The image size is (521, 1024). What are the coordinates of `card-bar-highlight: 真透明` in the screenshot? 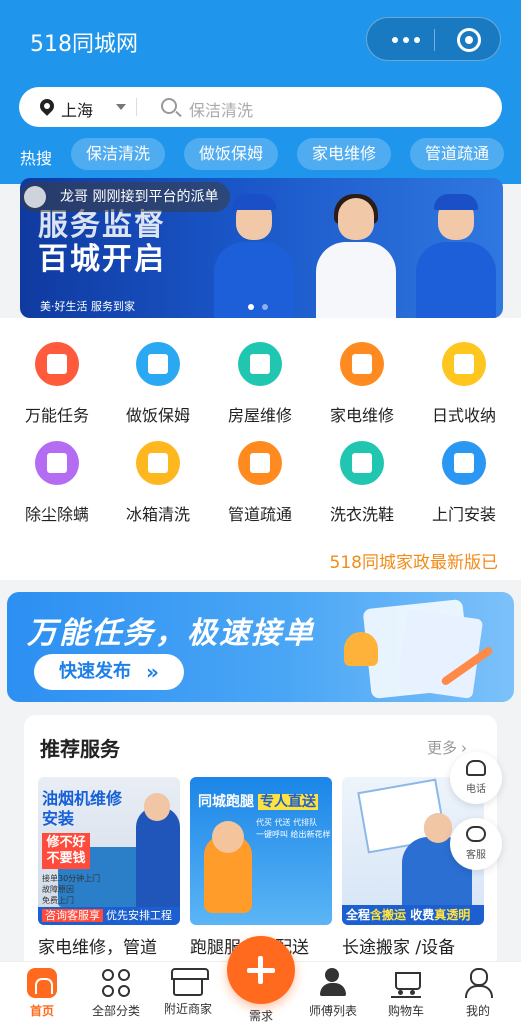 It's located at (452, 915).